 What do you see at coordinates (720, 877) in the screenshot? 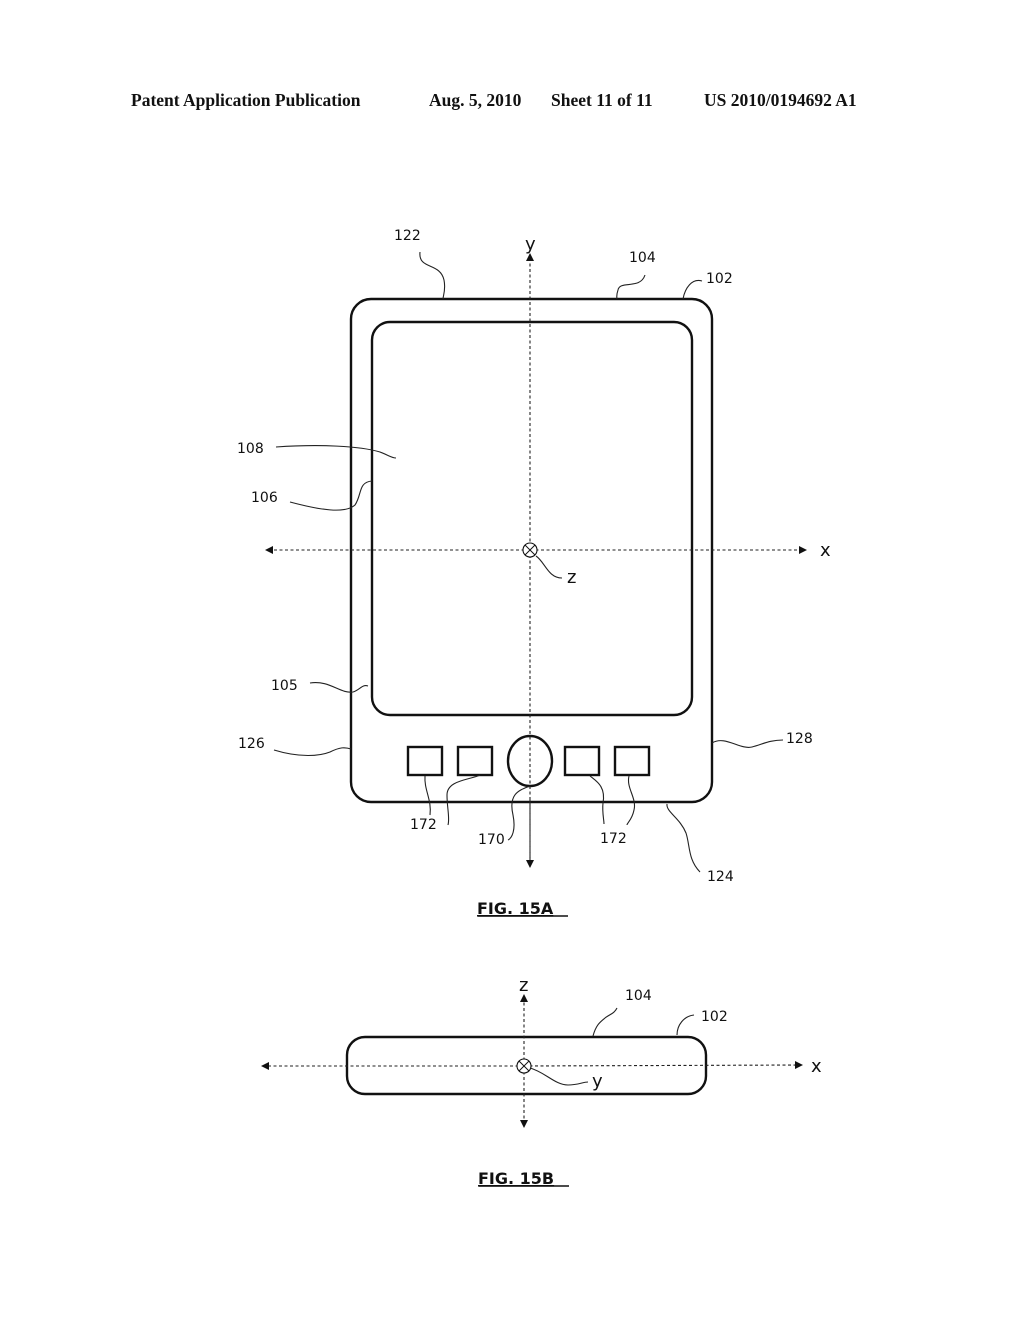
I see `ref-124: 124` at bounding box center [720, 877].